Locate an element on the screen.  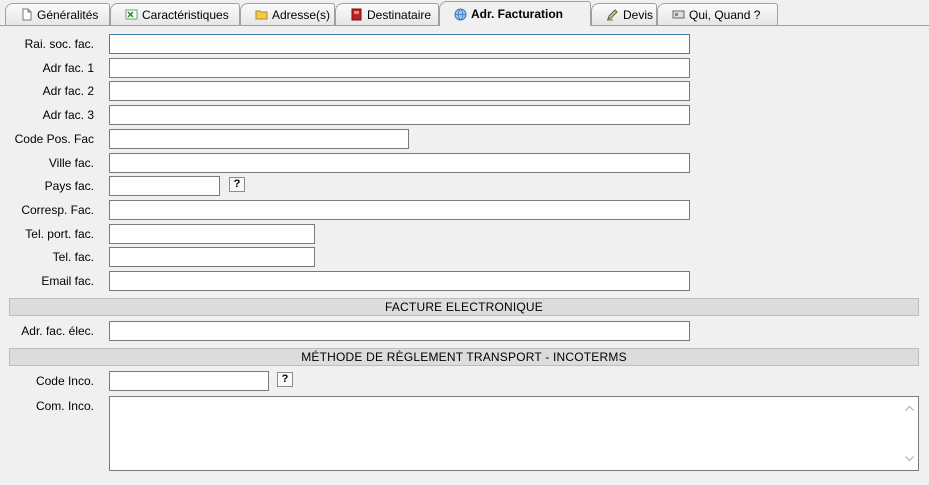
ville-fac-label: Ville fac. is located at coordinates (71, 163).